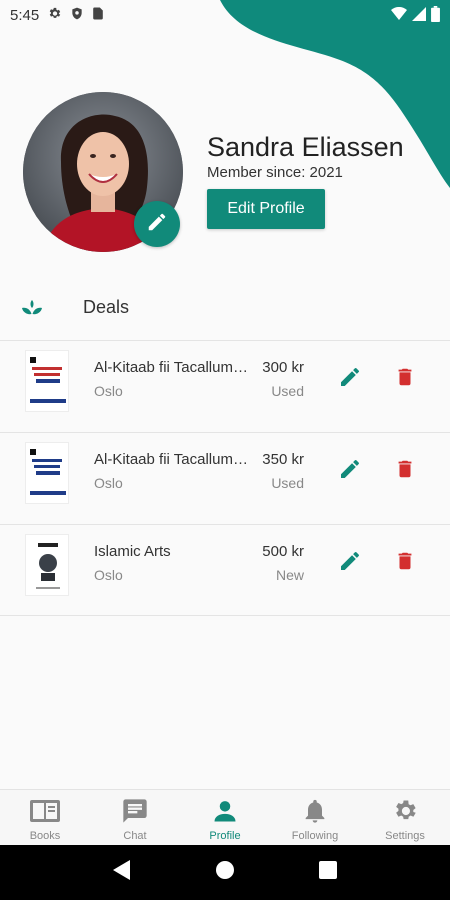 This screenshot has width=450, height=900. I want to click on nav-label: Following, so click(315, 836).